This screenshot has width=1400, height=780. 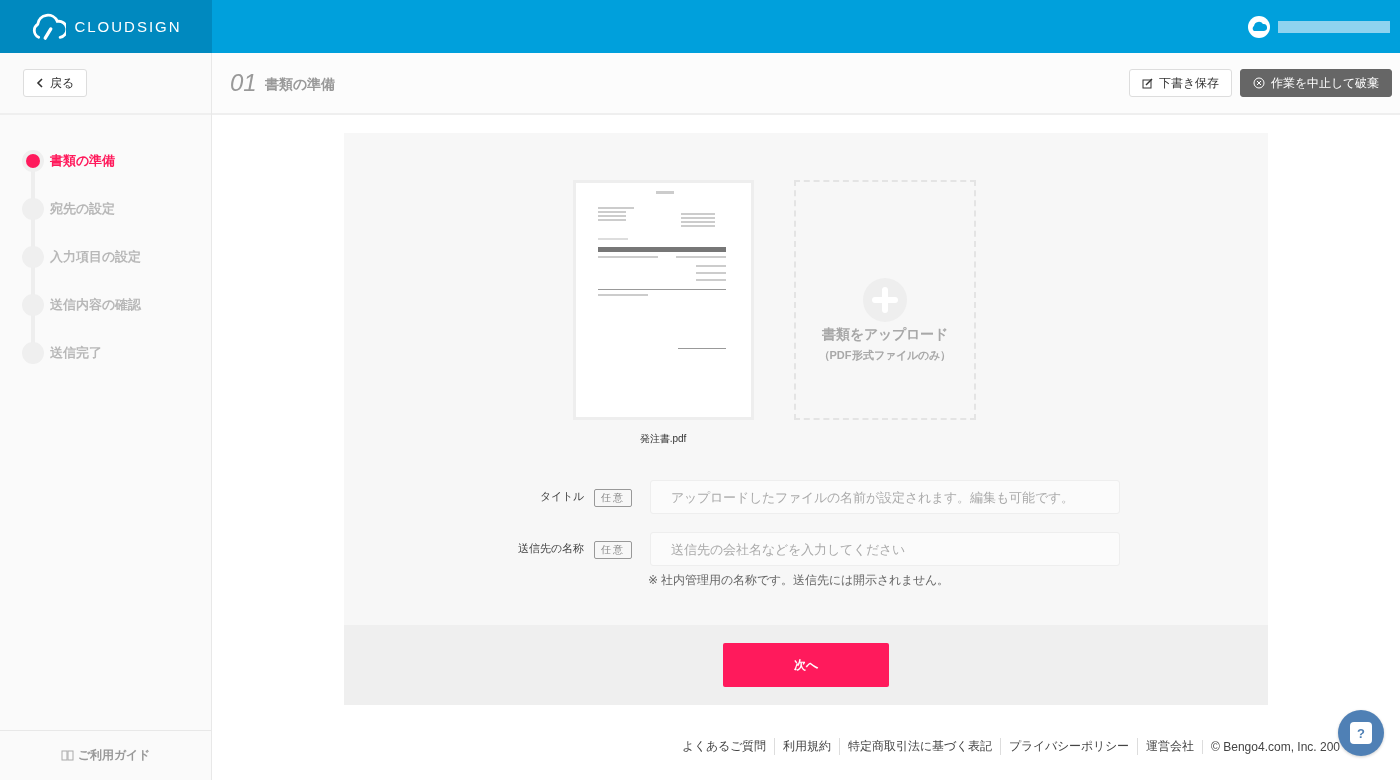 What do you see at coordinates (885, 549) in the screenshot?
I see `text-field: 送信先の会社名などを入力してください` at bounding box center [885, 549].